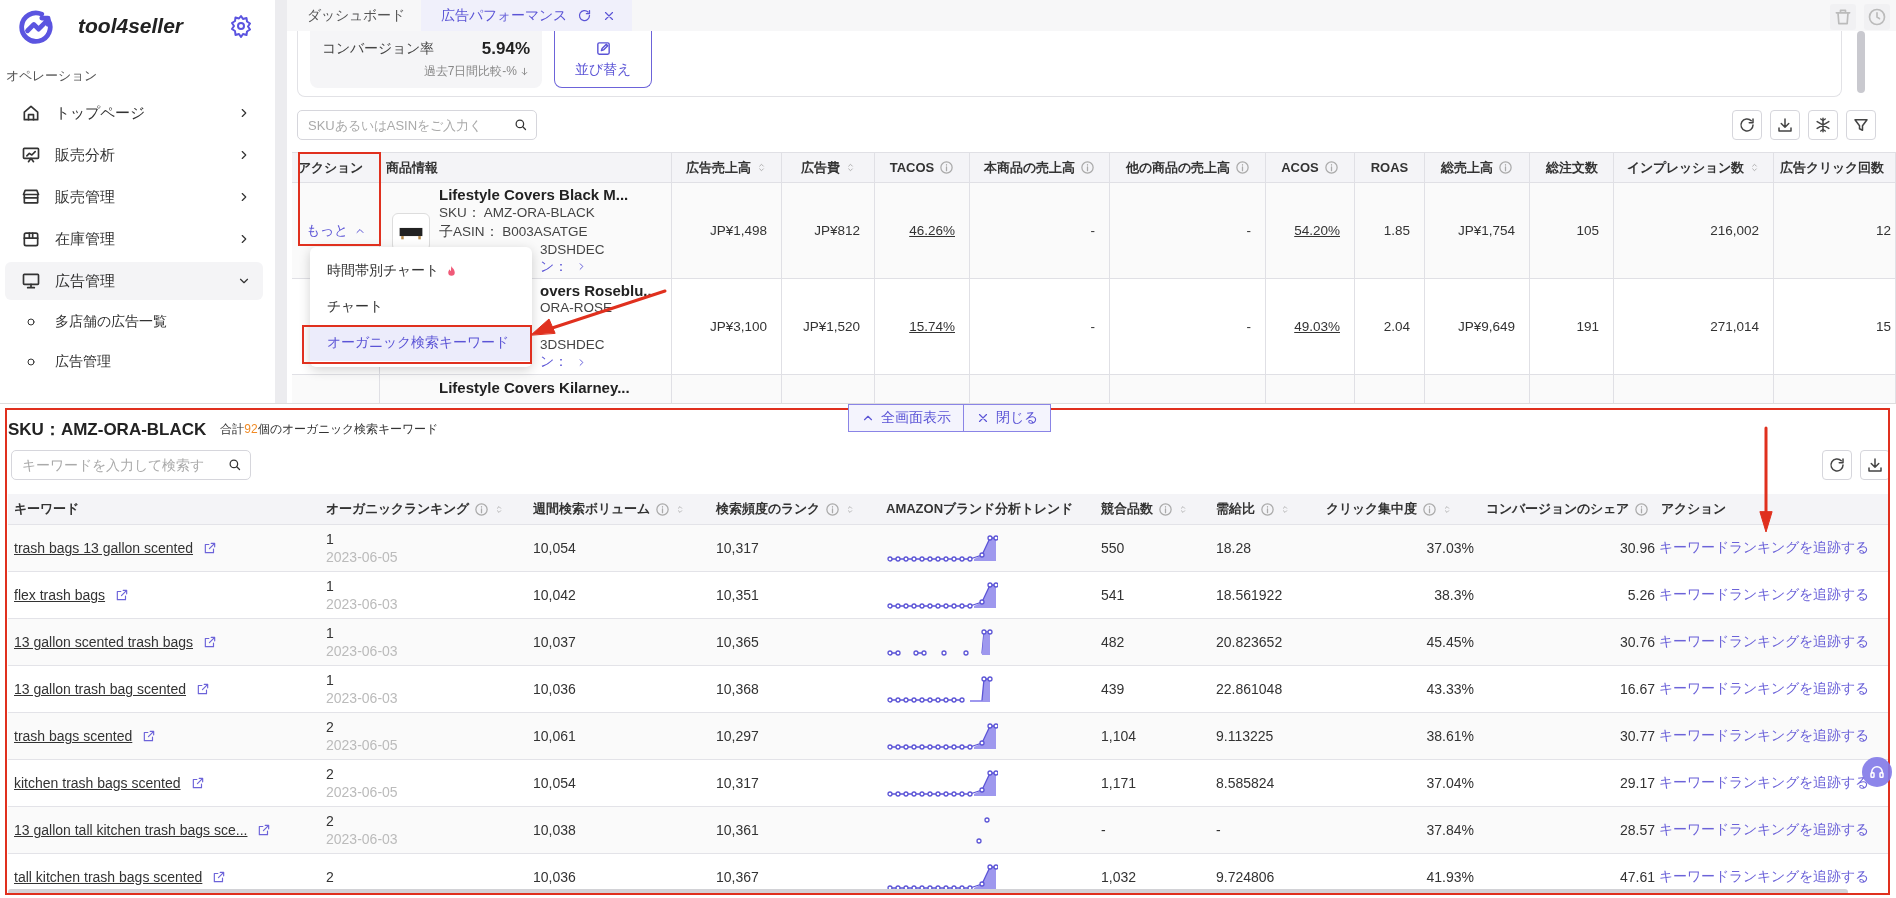  I want to click on sidebar-subitem: 広告管理, so click(134, 362).